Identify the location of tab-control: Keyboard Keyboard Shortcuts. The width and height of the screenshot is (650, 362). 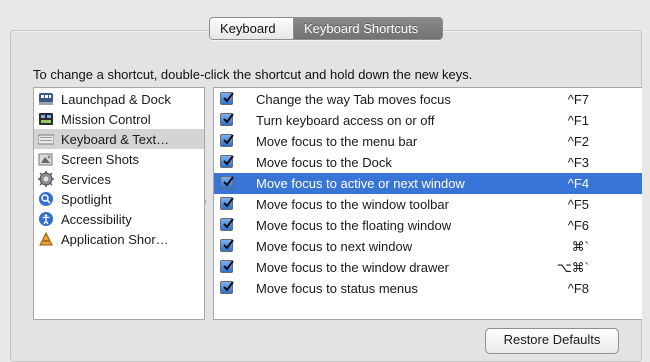
(326, 28).